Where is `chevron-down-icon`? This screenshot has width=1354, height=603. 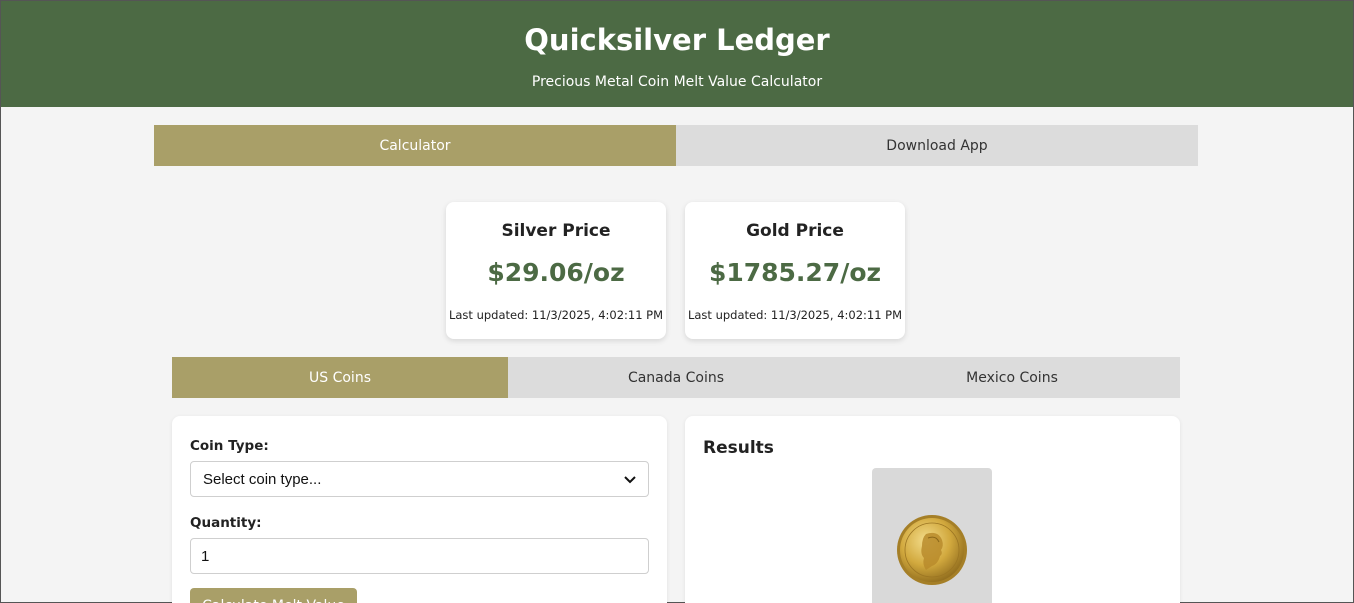
chevron-down-icon is located at coordinates (630, 479).